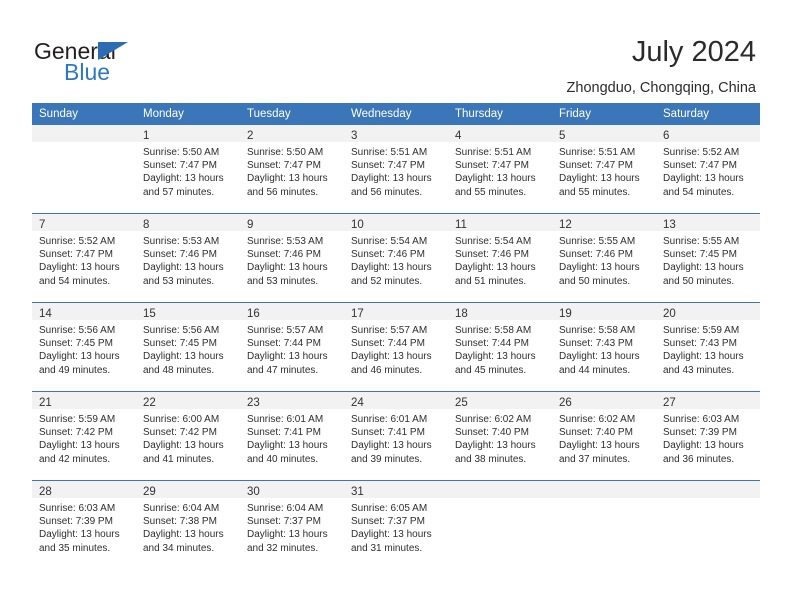 The height and width of the screenshot is (612, 792). I want to click on day-number-bar: 3, so click(396, 133).